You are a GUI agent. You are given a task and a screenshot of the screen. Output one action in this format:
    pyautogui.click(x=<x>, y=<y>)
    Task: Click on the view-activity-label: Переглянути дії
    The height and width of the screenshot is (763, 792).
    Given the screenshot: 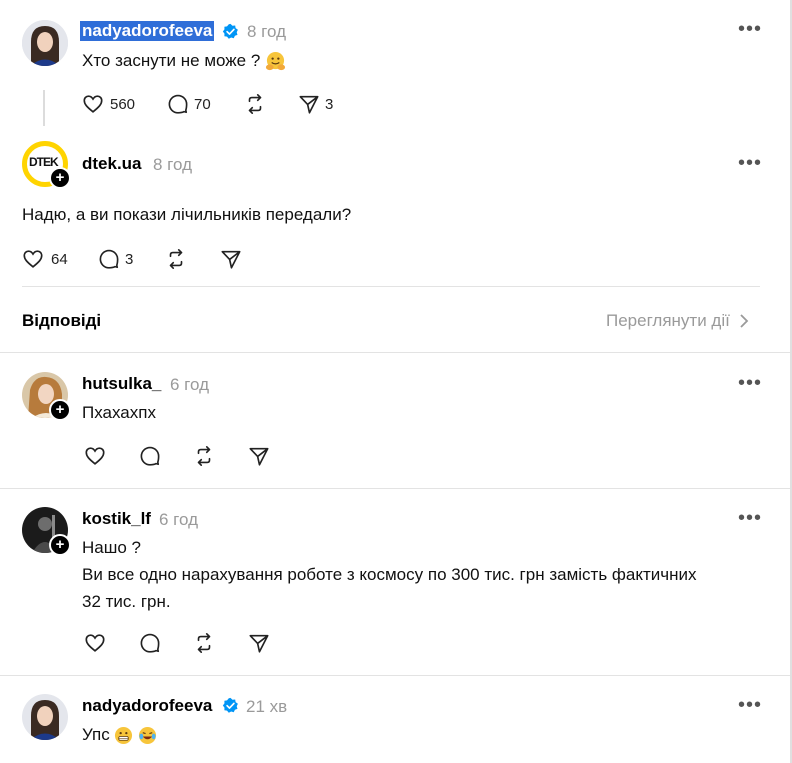 What is the action you would take?
    pyautogui.click(x=668, y=320)
    